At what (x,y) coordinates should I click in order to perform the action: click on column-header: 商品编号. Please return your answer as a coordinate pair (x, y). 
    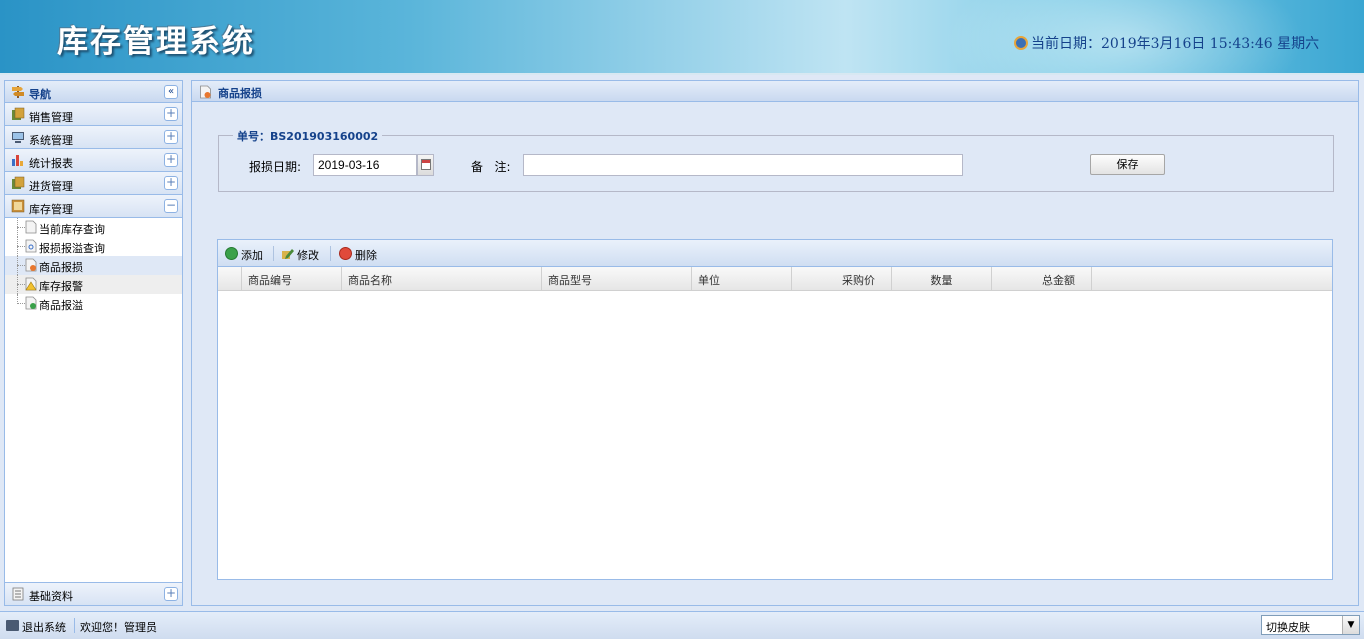
    Looking at the image, I should click on (292, 279).